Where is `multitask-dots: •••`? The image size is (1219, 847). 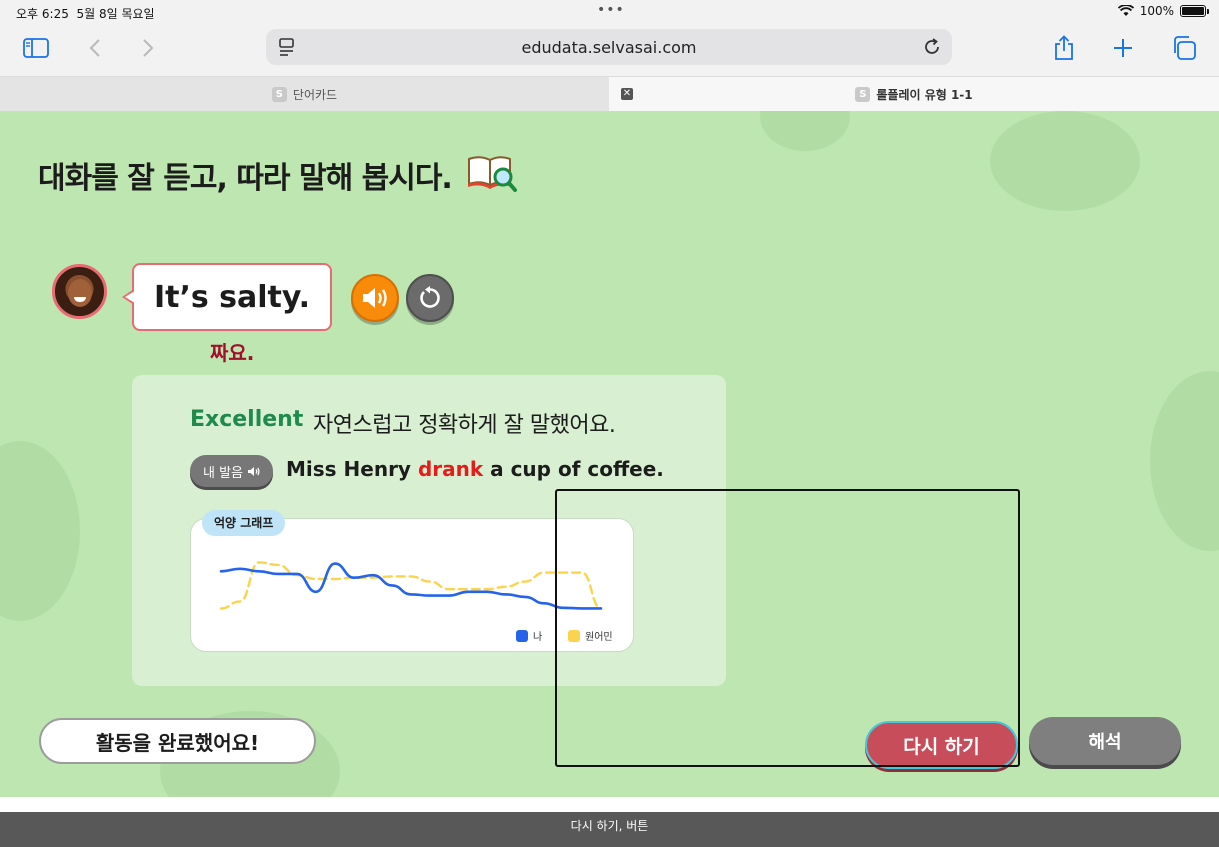 multitask-dots: ••• is located at coordinates (611, 10).